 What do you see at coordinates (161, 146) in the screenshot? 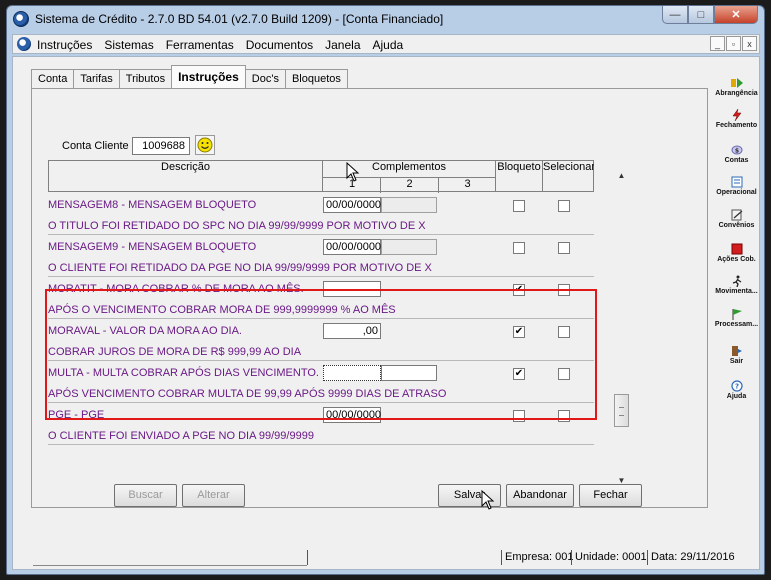
I see `conta-cliente-field: 1009688` at bounding box center [161, 146].